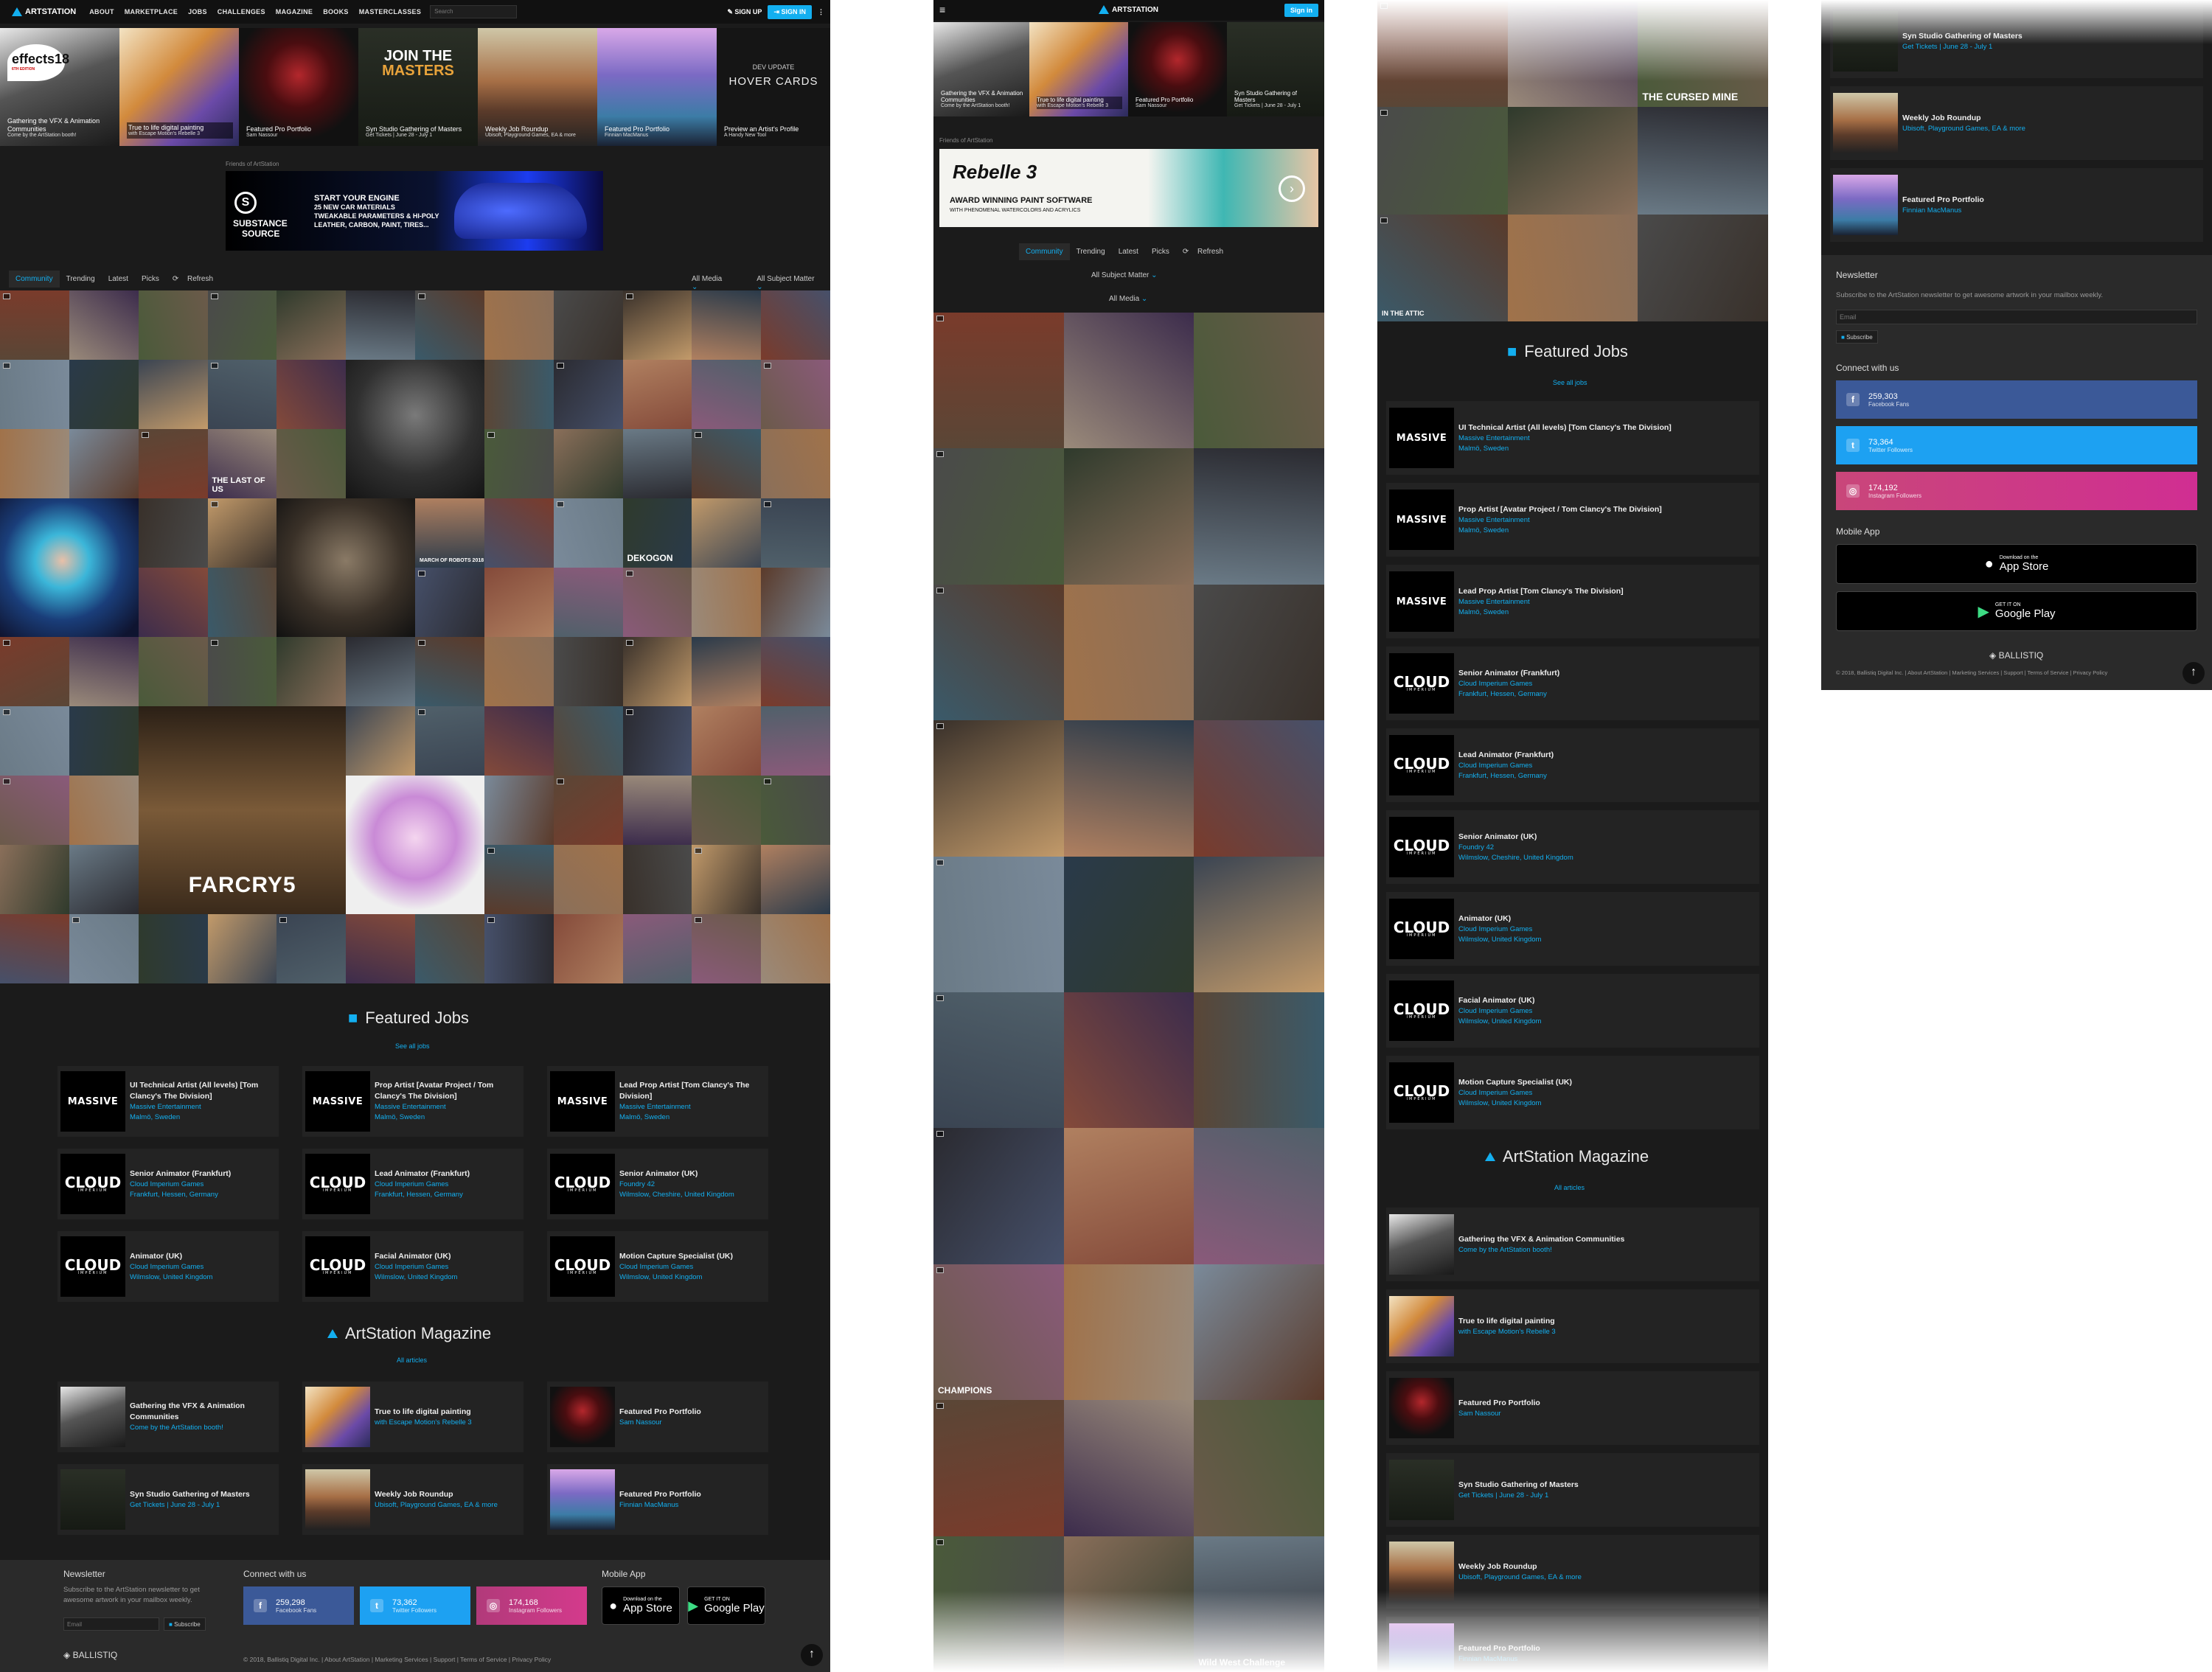 The image size is (2212, 1672). What do you see at coordinates (390, 11) in the screenshot?
I see `nav-masterclasses: MASTERCLASSES` at bounding box center [390, 11].